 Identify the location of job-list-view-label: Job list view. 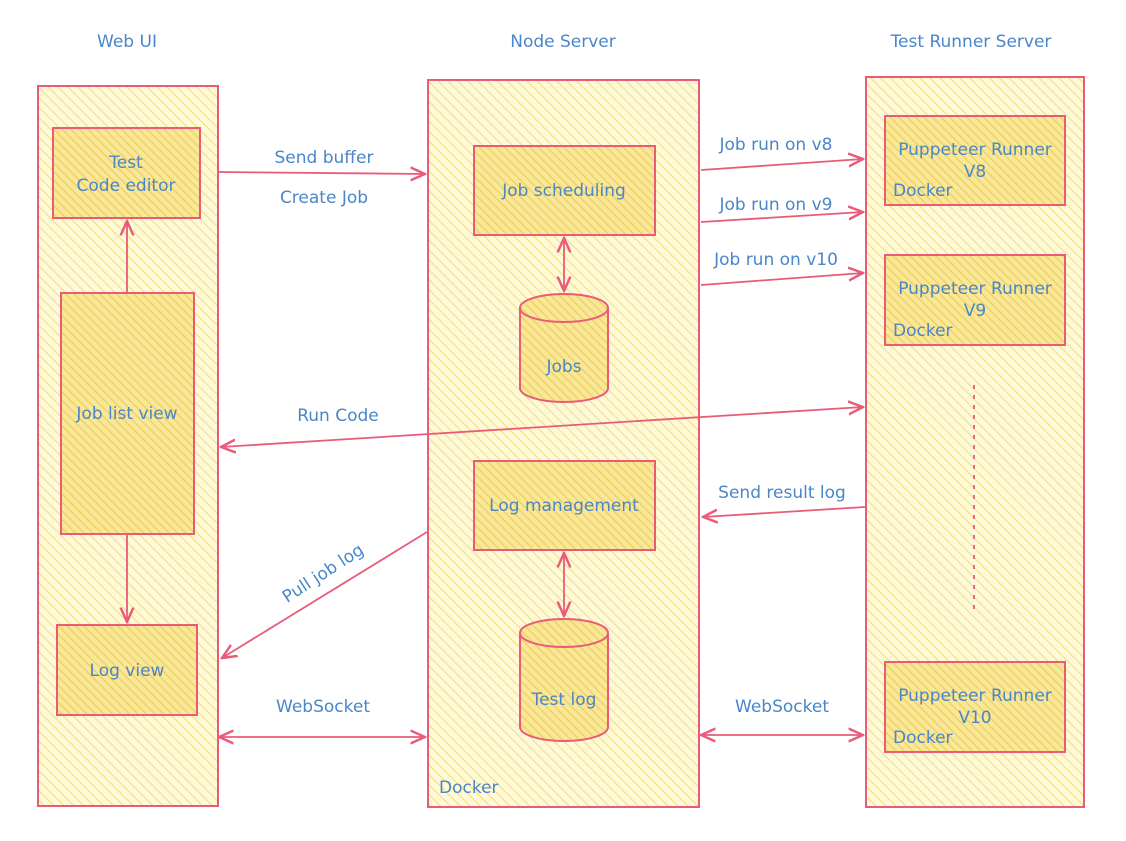
(126, 414).